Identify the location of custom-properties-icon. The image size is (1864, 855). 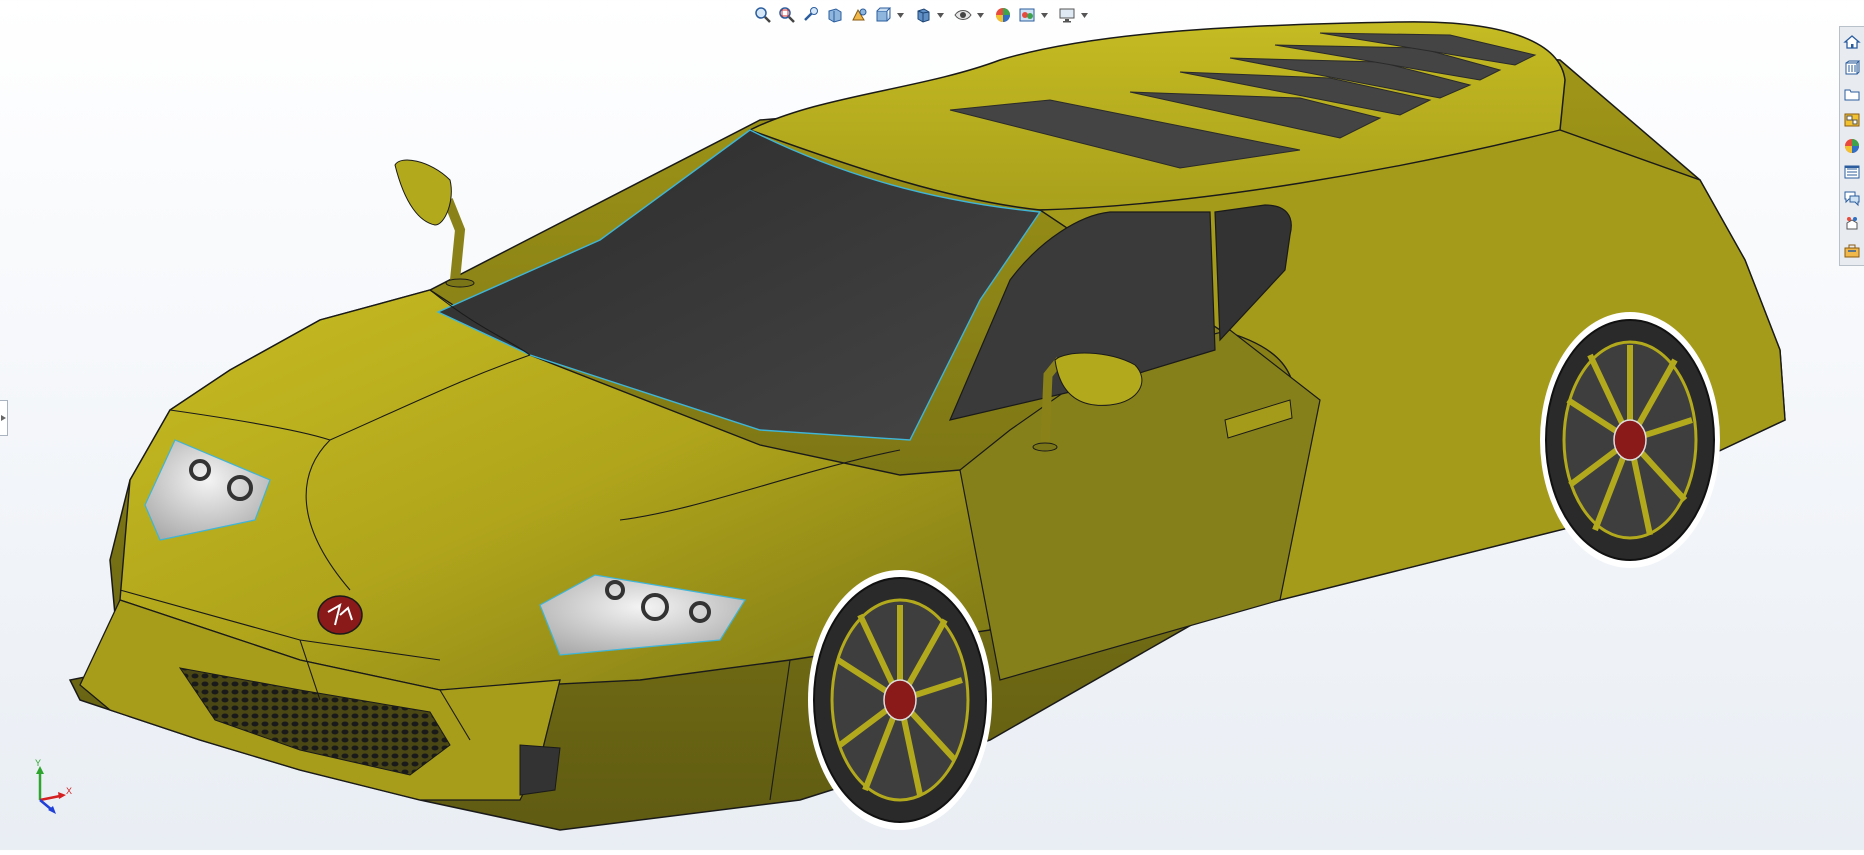
(1852, 172).